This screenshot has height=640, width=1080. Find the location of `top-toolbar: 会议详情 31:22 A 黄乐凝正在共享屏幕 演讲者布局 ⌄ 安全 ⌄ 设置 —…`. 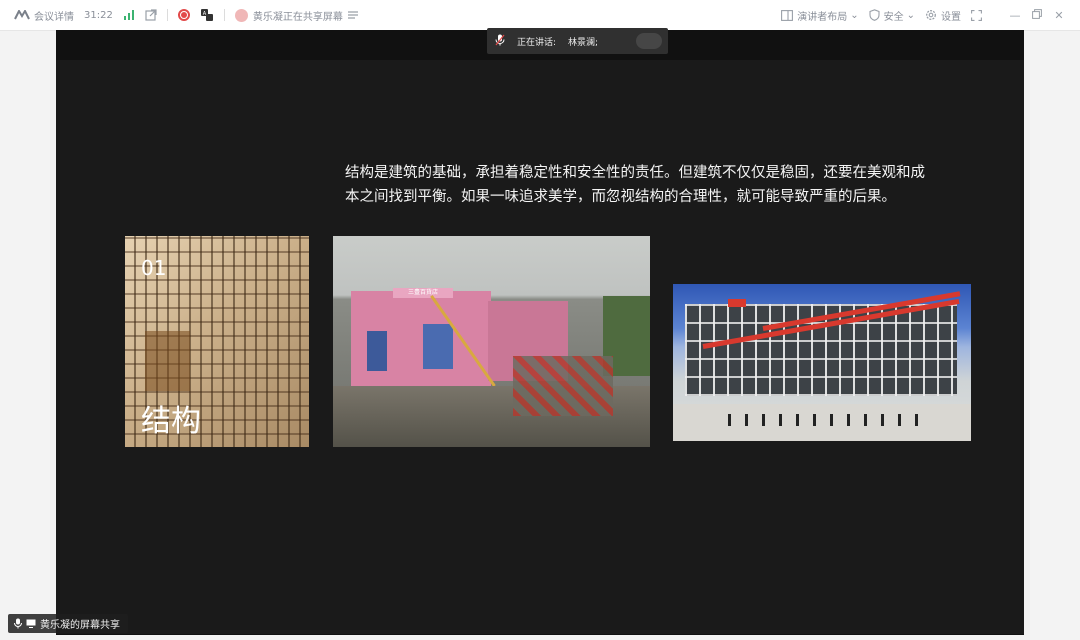

top-toolbar: 会议详情 31:22 A 黄乐凝正在共享屏幕 演讲者布局 ⌄ 安全 ⌄ 设置 —… is located at coordinates (540, 15).